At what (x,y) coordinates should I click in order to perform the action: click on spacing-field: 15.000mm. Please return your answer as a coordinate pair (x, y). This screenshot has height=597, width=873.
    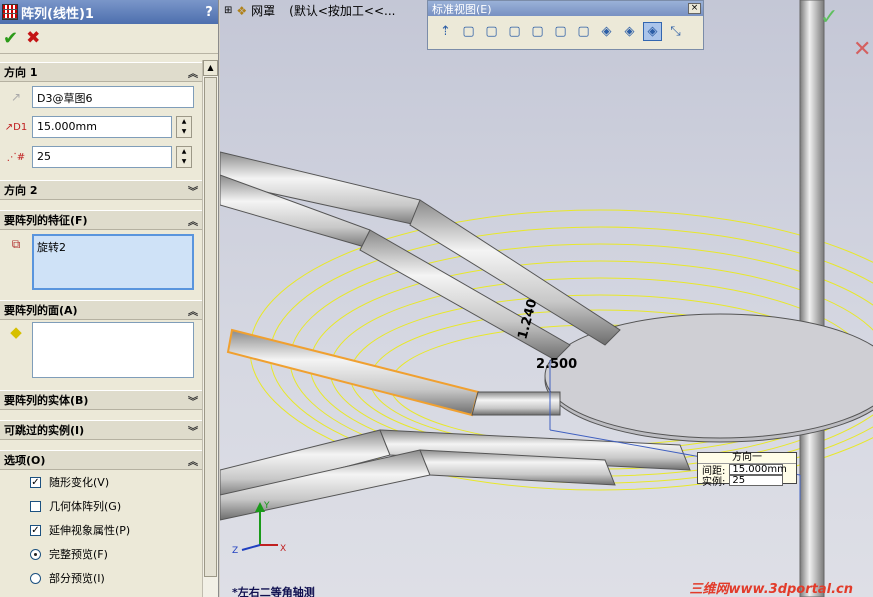
    Looking at the image, I should click on (102, 127).